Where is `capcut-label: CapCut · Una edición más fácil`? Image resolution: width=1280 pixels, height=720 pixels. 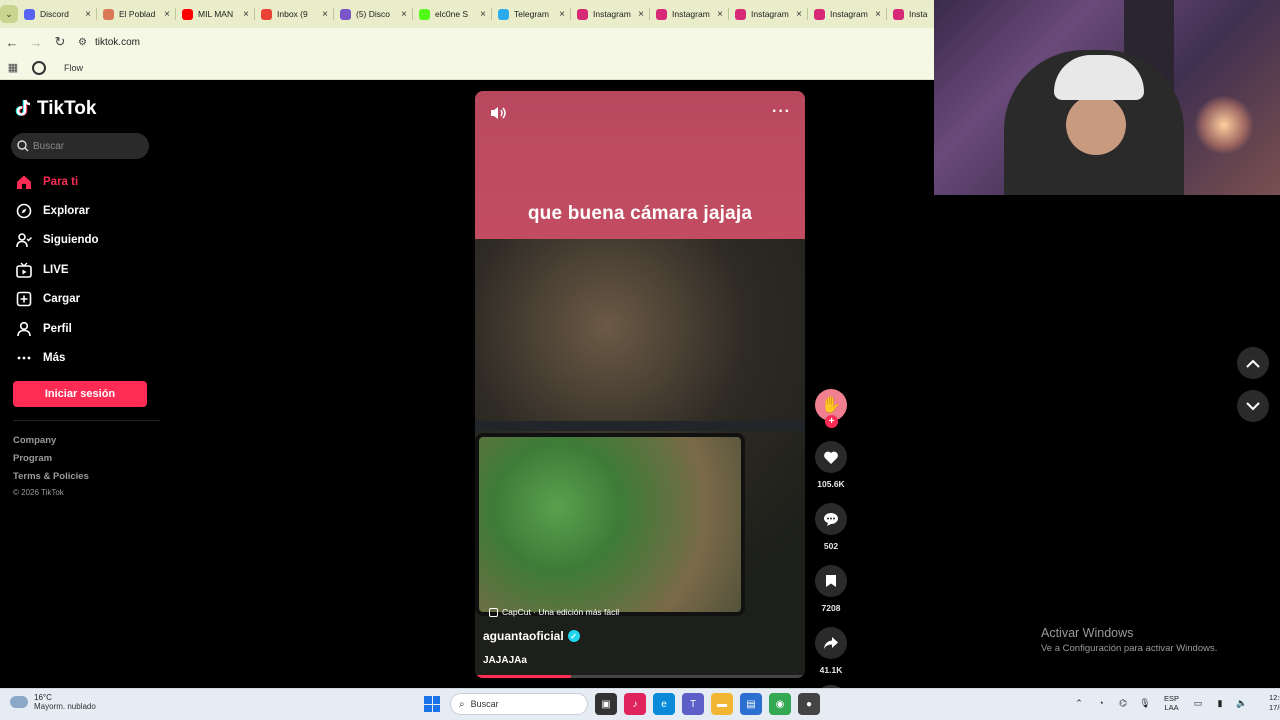 capcut-label: CapCut · Una edición más fácil is located at coordinates (554, 612).